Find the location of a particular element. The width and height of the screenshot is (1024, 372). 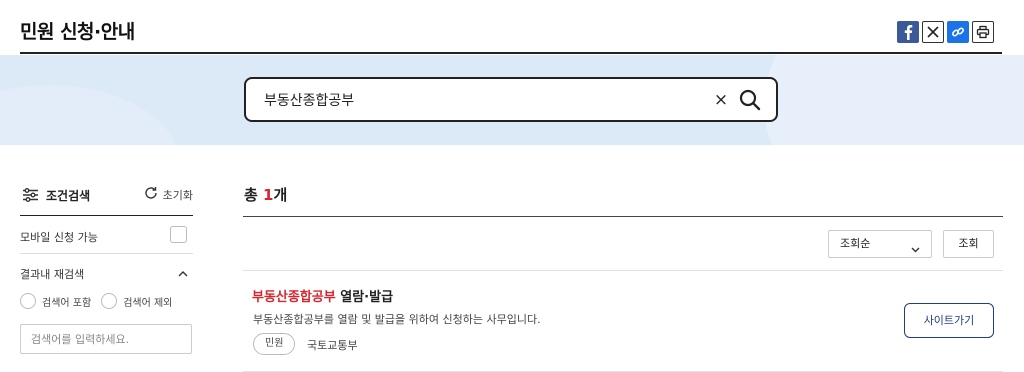

refresh-icon is located at coordinates (151, 194).